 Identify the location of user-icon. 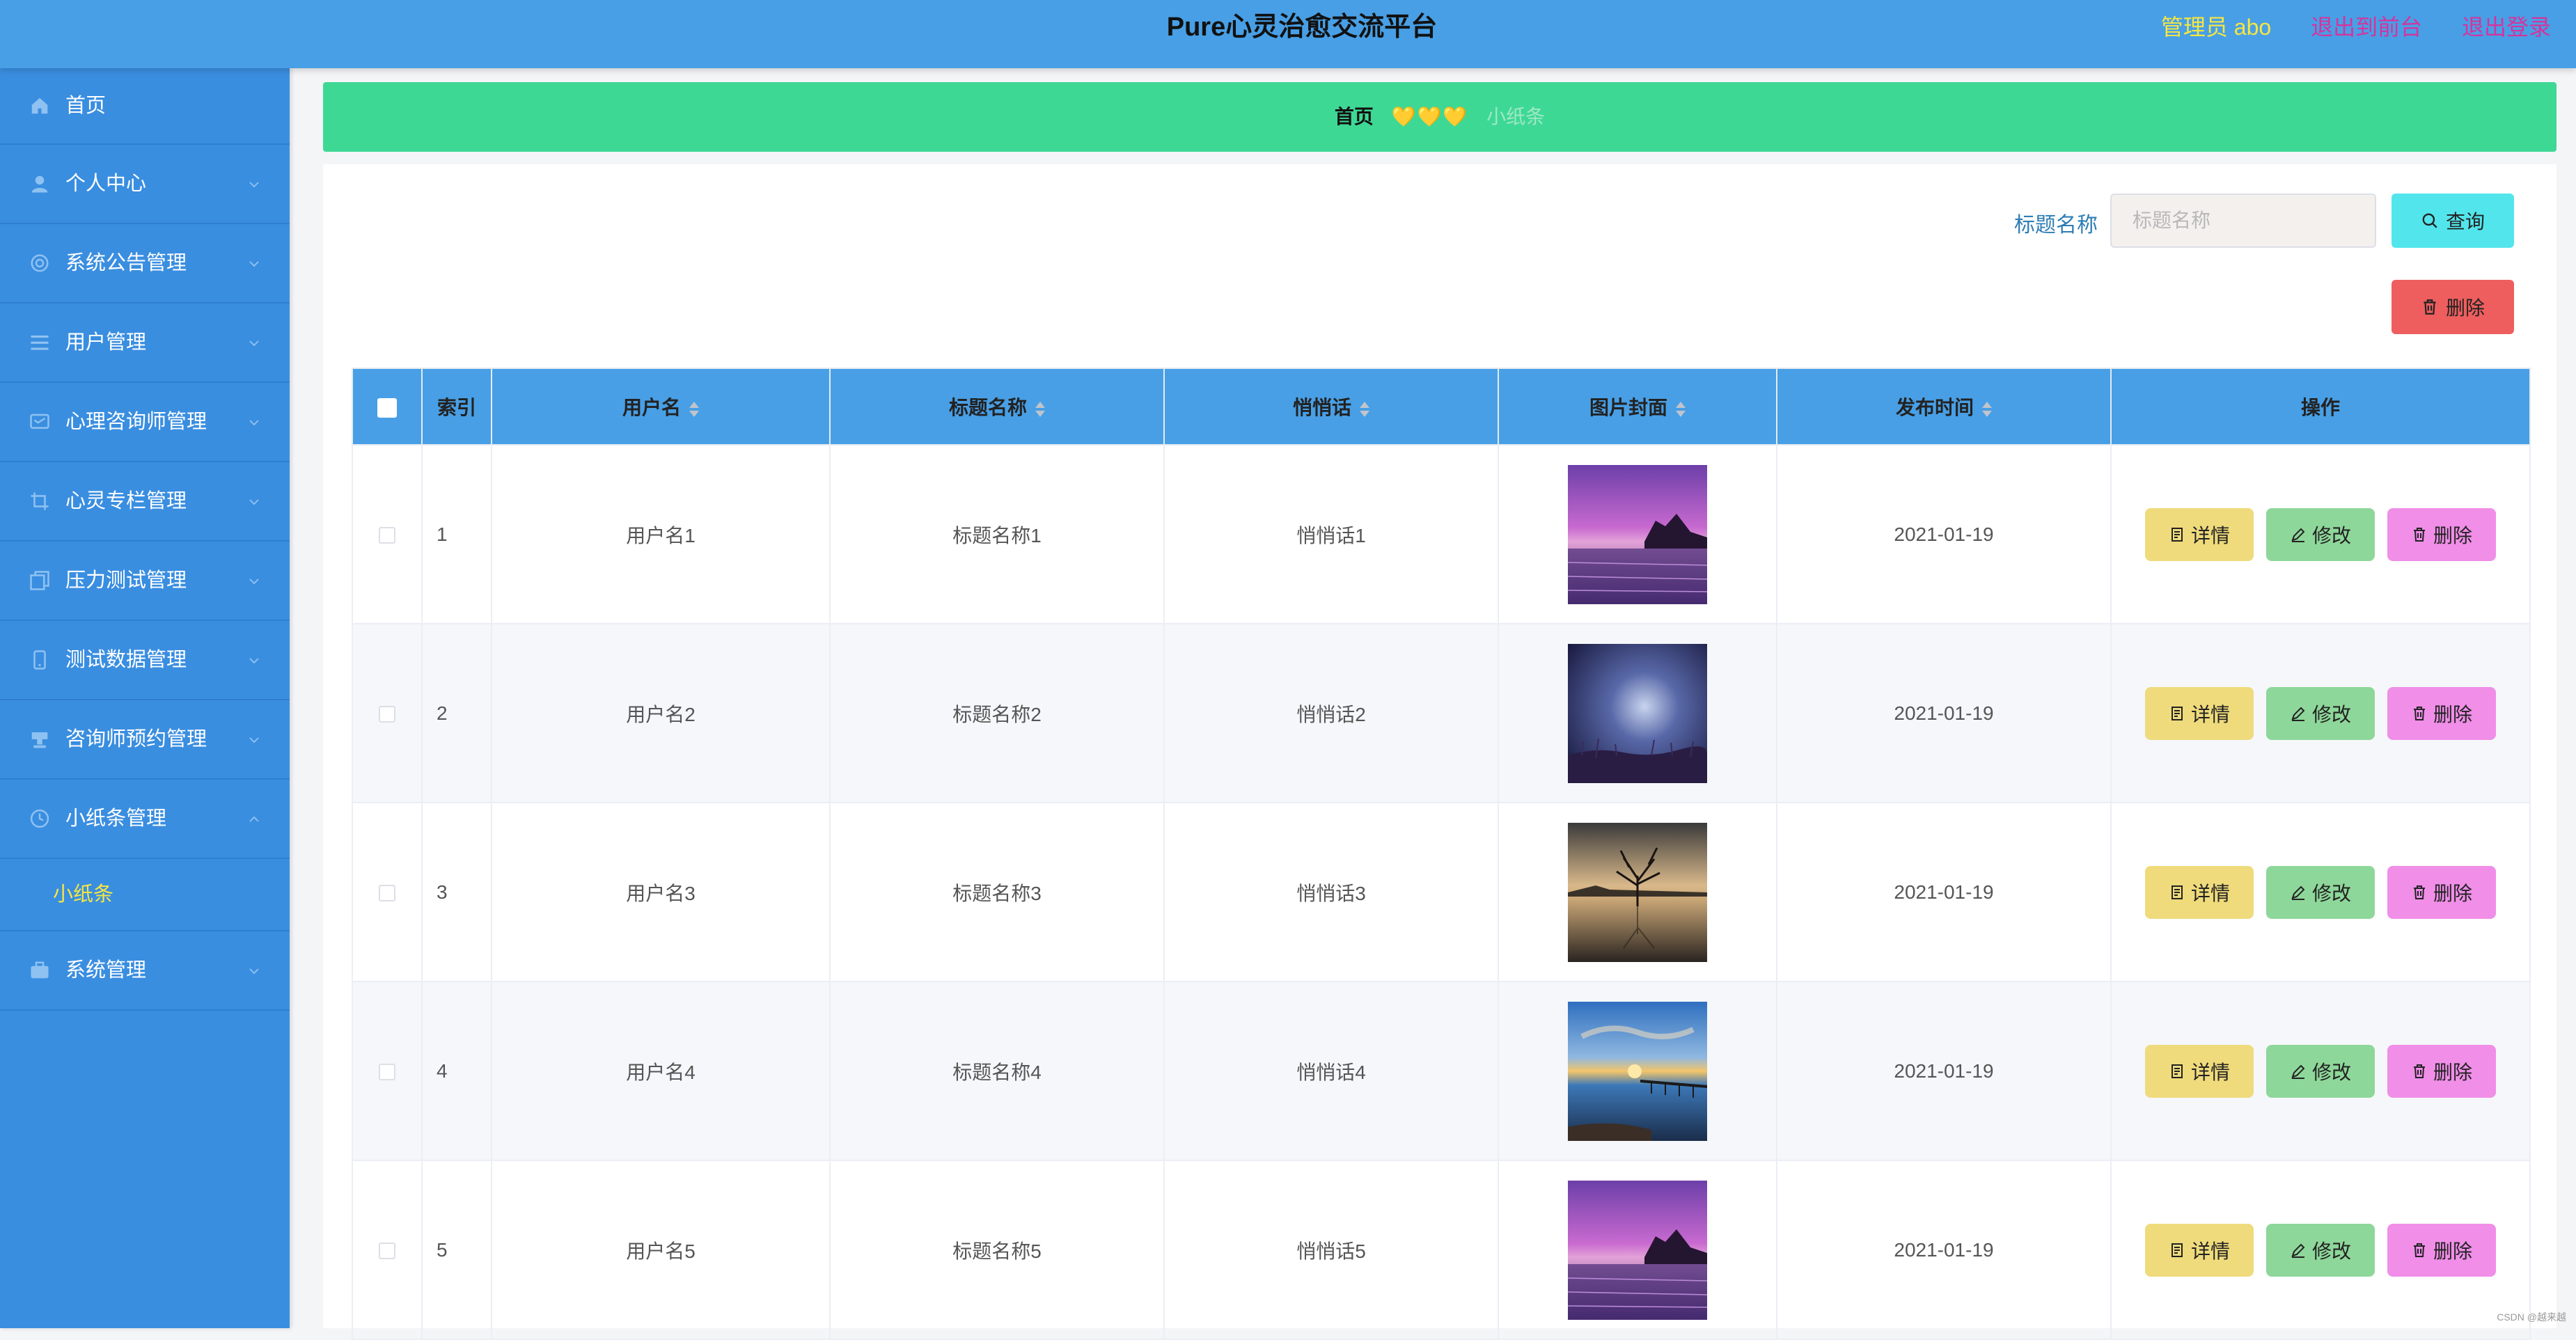
(39, 184).